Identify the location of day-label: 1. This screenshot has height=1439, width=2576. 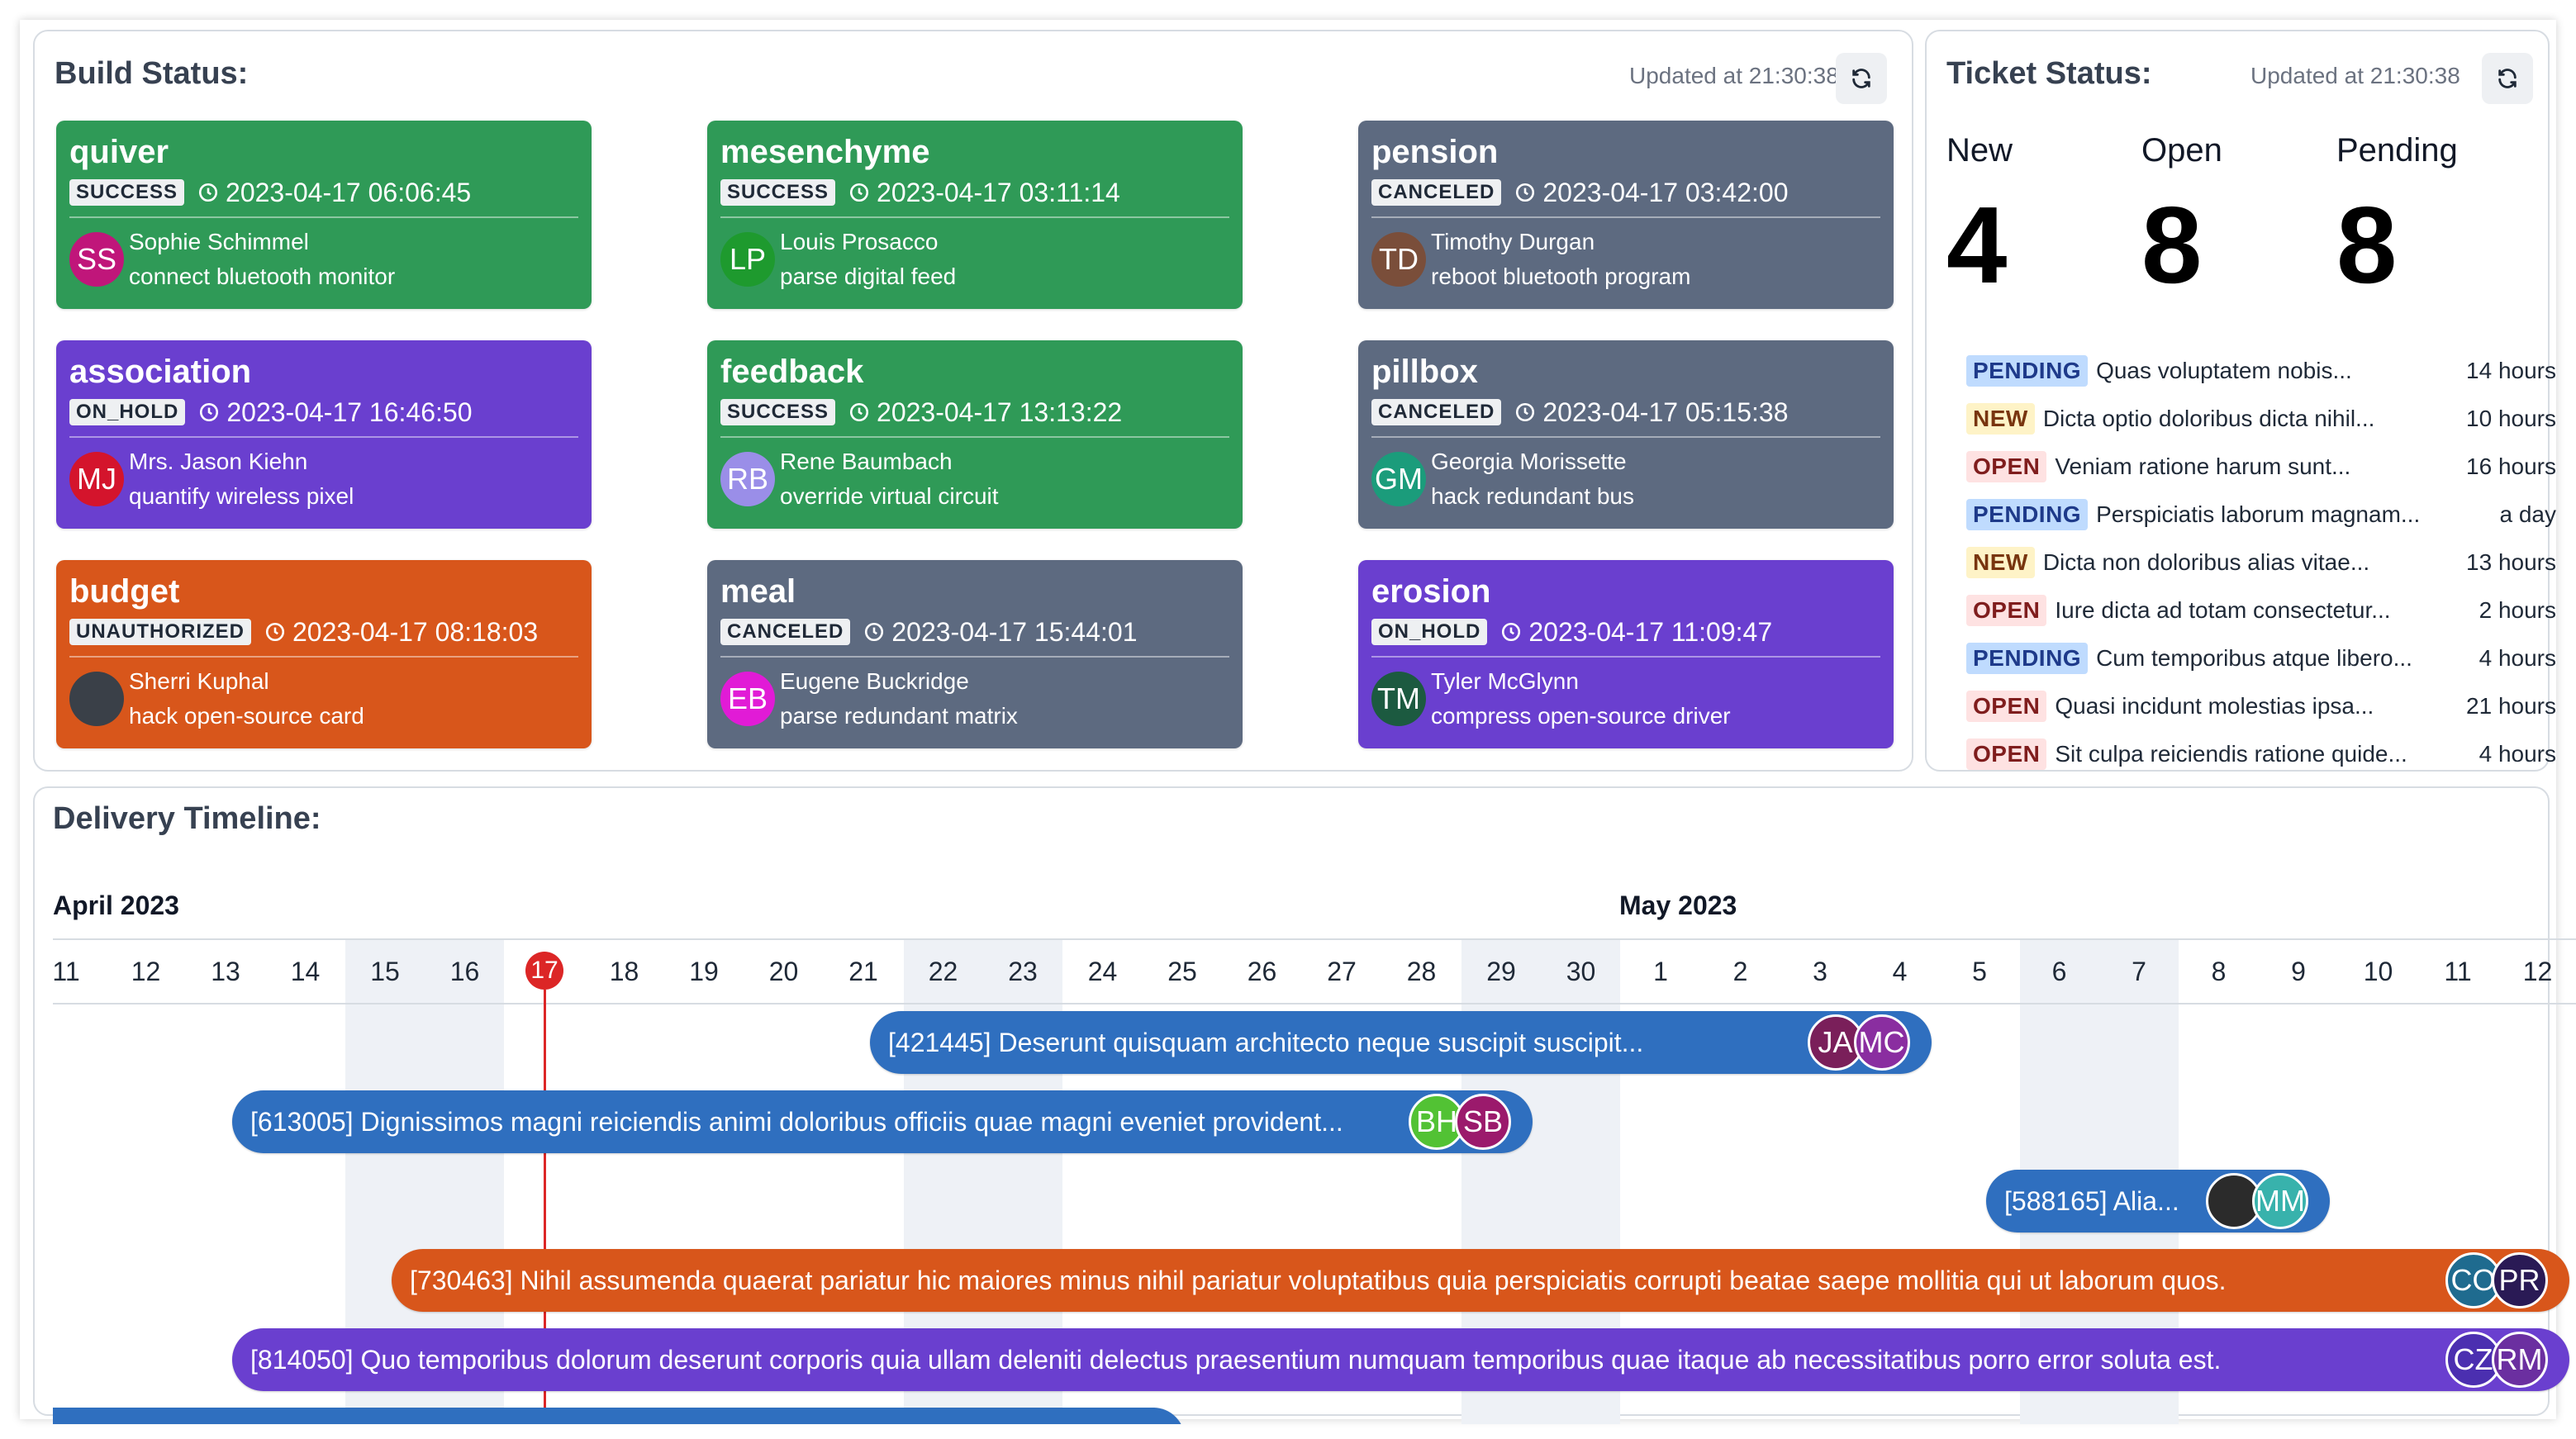
(1660, 971).